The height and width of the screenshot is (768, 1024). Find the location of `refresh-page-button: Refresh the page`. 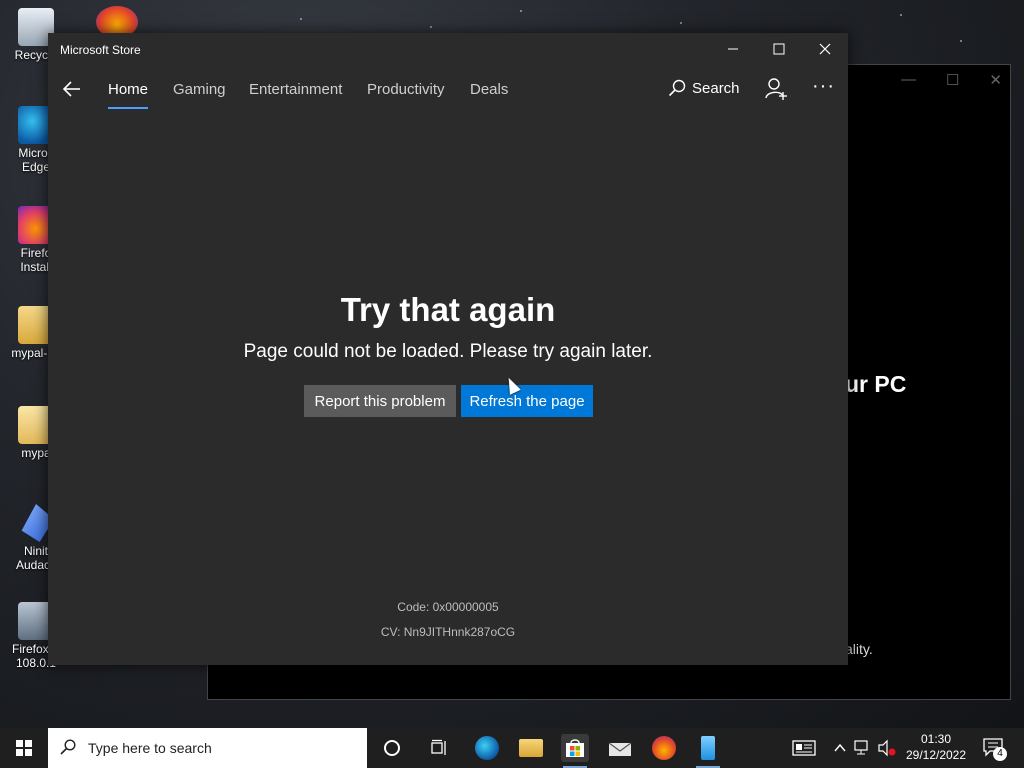

refresh-page-button: Refresh the page is located at coordinates (527, 401).